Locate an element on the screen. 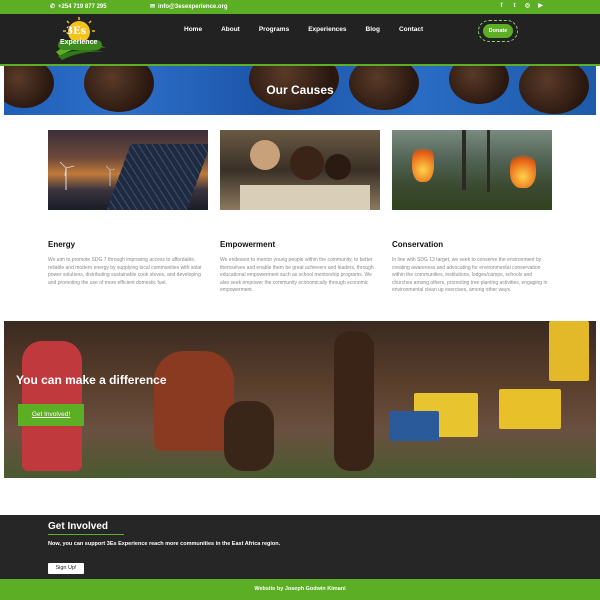 The image size is (600, 600). footer-credit: Website by Joseph Godwin Kimani is located at coordinates (299, 589).